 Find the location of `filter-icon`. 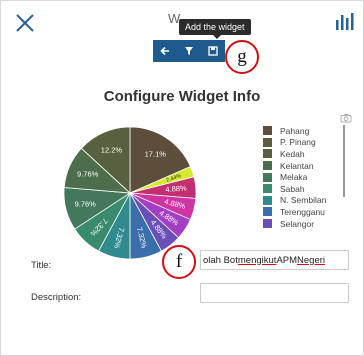

filter-icon is located at coordinates (189, 51).